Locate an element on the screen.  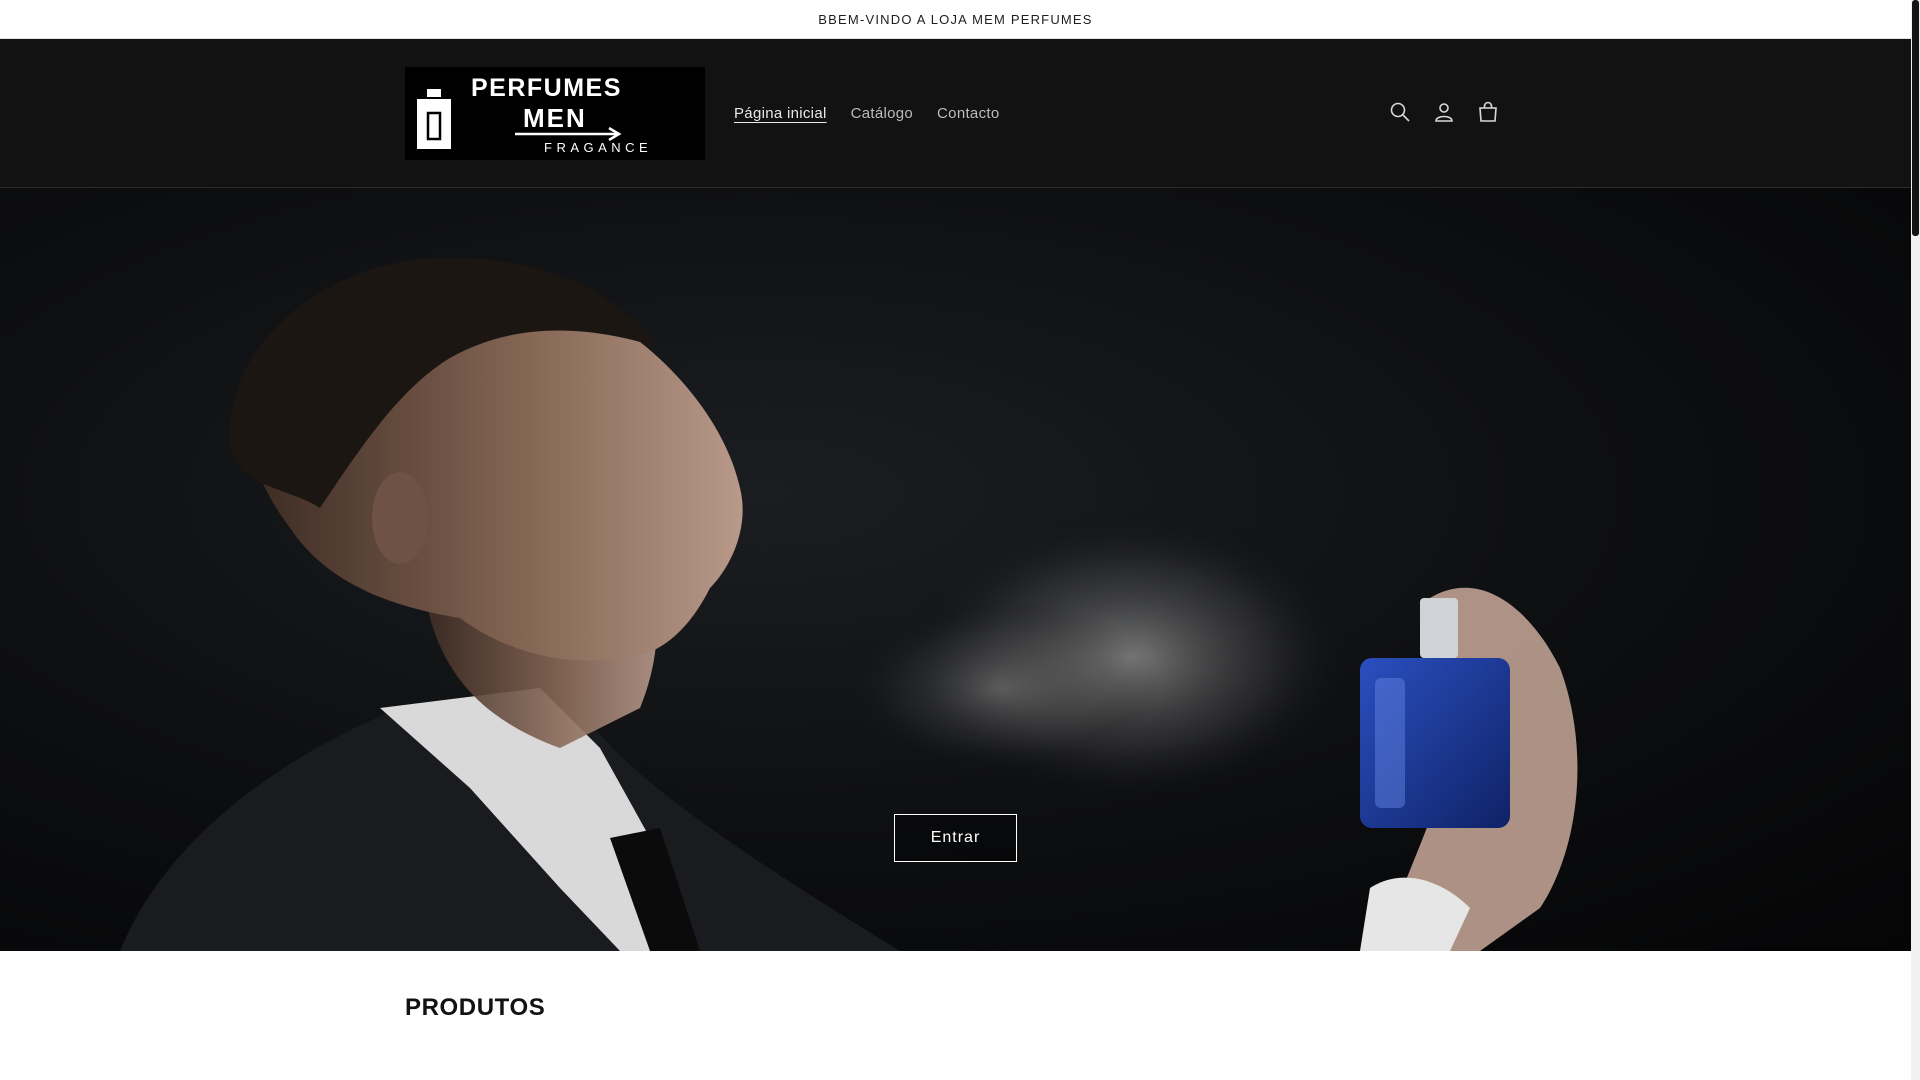
search-button is located at coordinates (1400, 112).